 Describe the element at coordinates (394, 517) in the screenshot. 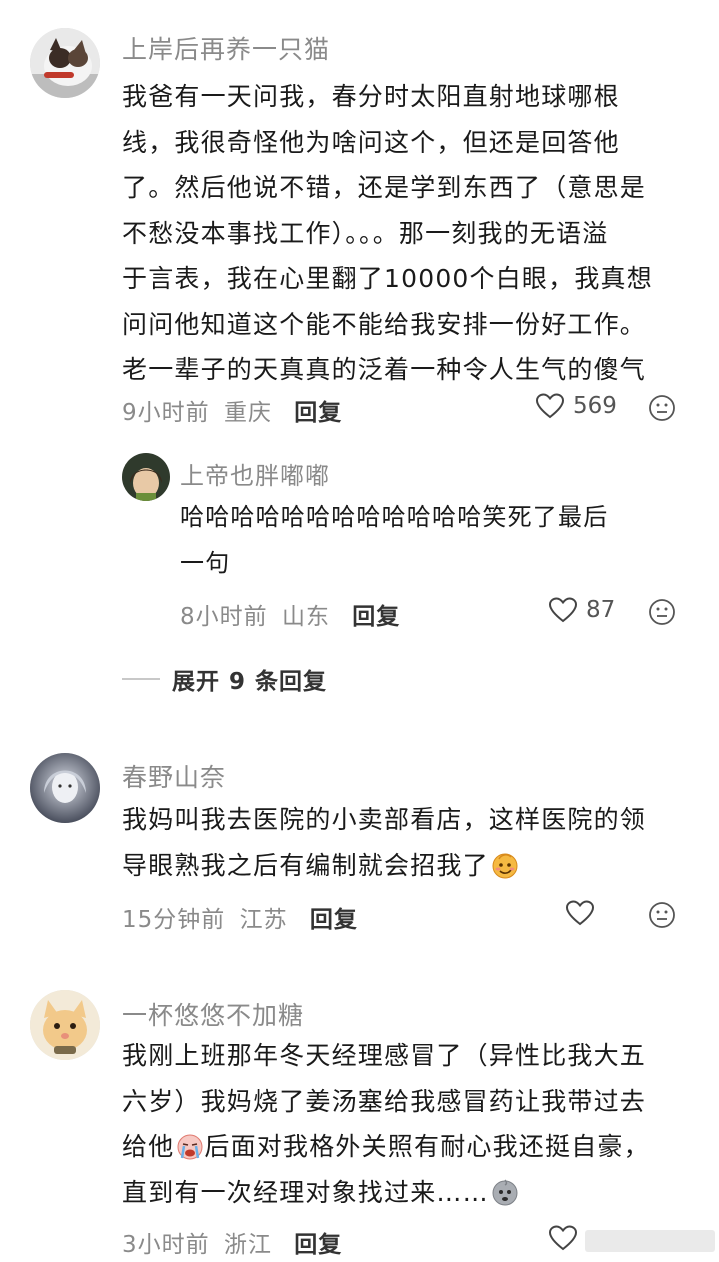

I see `comment-line: 哈哈哈哈哈哈哈哈哈哈哈哈笑死了最后` at that location.